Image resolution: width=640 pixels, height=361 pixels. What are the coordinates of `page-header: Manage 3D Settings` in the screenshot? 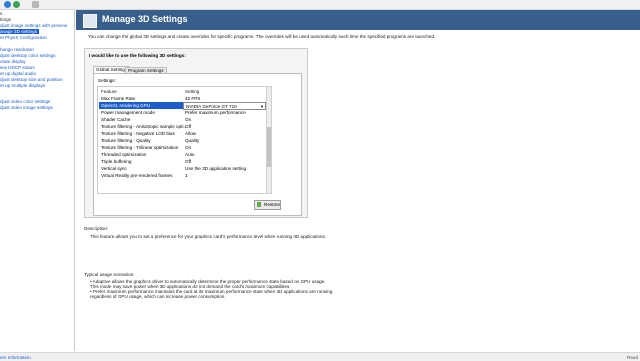 It's located at (358, 20).